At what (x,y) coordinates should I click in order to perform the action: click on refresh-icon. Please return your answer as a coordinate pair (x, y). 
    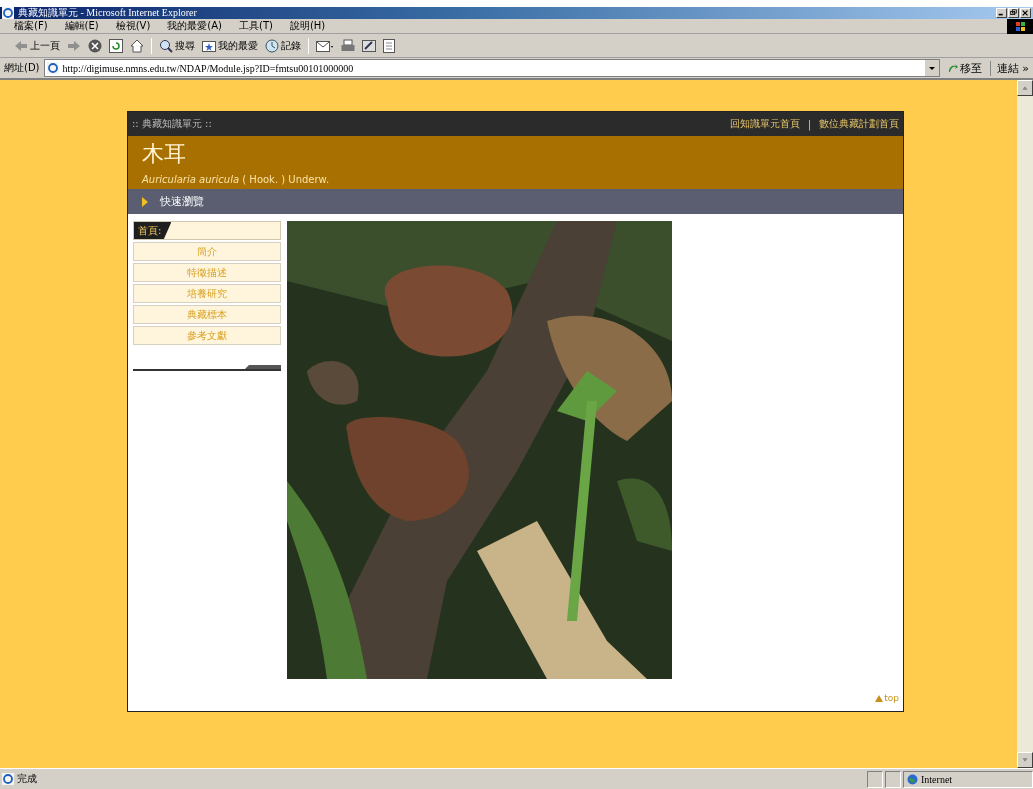
    Looking at the image, I should click on (116, 45).